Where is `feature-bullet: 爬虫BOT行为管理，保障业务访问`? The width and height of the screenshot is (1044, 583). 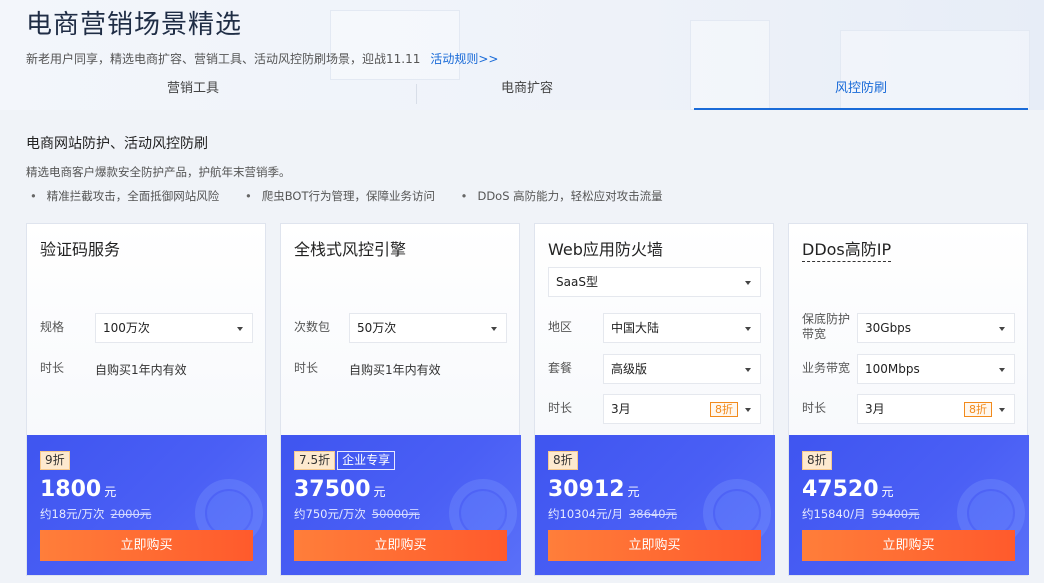
feature-bullet: 爬虫BOT行为管理，保障业务访问 is located at coordinates (340, 196).